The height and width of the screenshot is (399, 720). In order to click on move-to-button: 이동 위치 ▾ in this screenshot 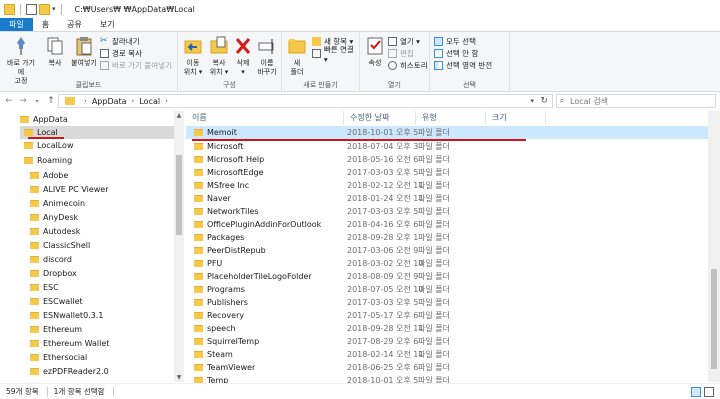, I will do `click(193, 56)`.